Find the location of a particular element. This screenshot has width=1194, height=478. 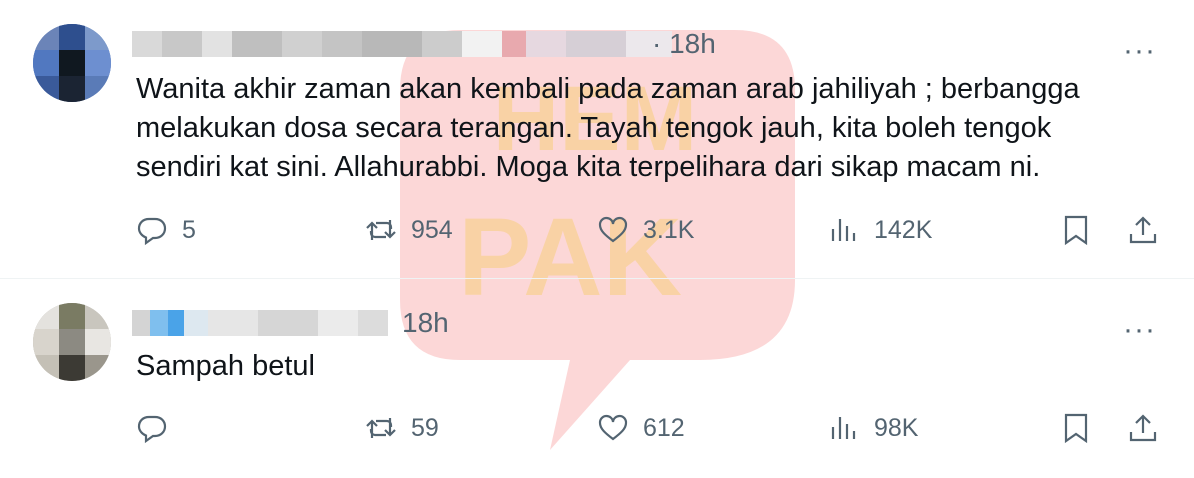

action-bar: 59 612 98K is located at coordinates (597, 432).